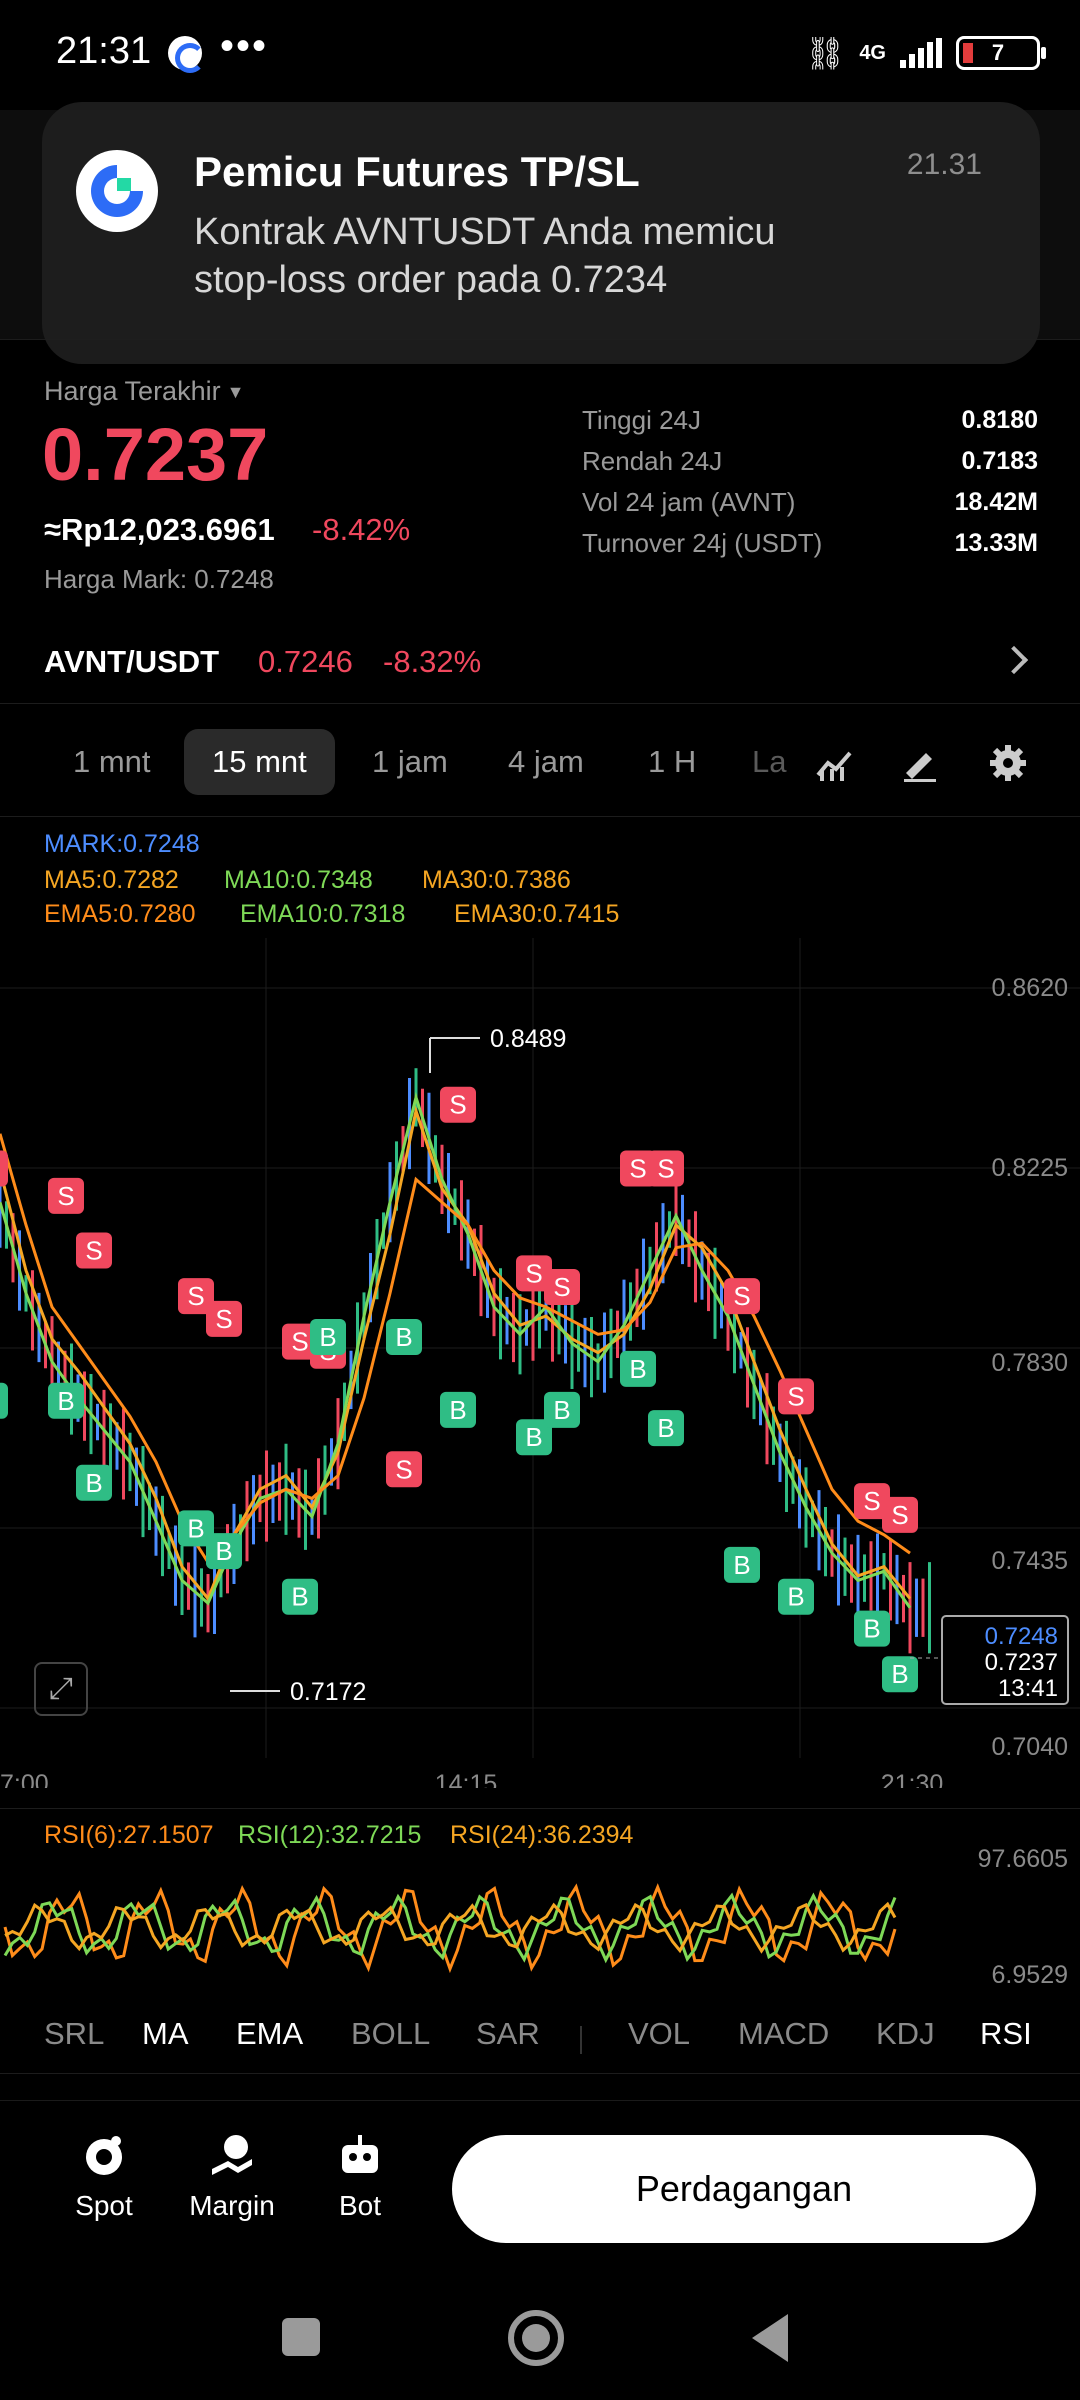  I want to click on last-price-selector: Harga Terakhir ▼, so click(144, 391).